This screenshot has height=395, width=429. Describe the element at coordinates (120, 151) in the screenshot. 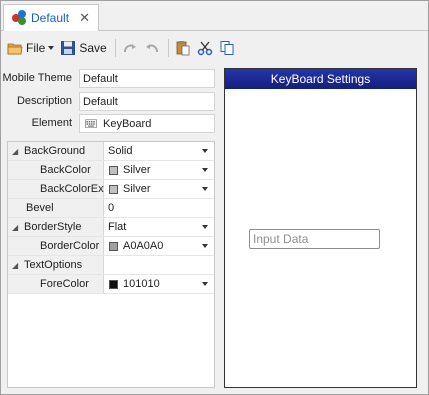

I see `property-value: Solid` at that location.